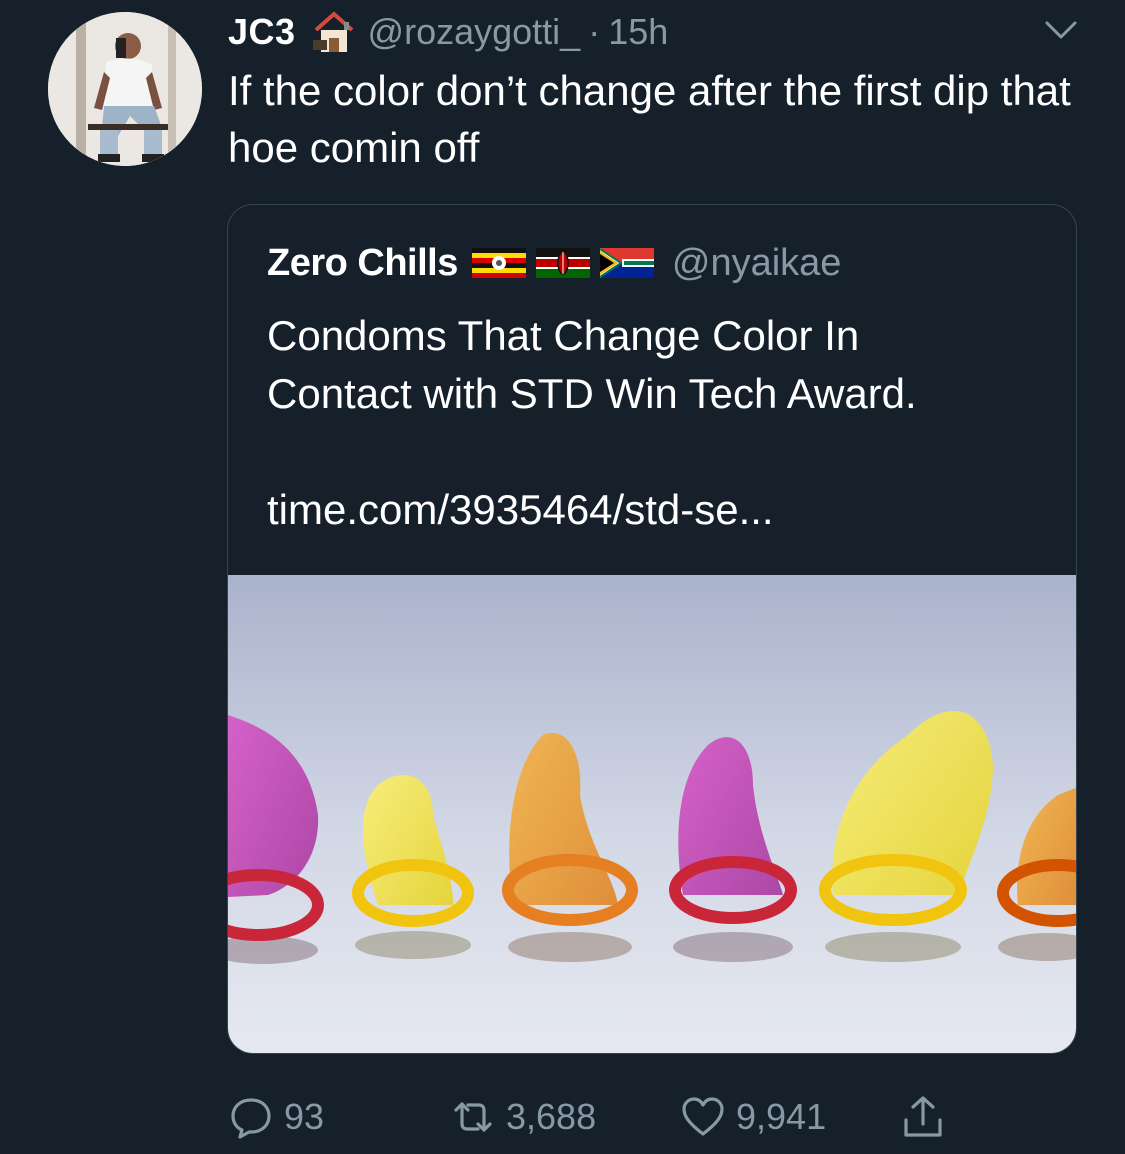 The height and width of the screenshot is (1154, 1125). Describe the element at coordinates (608, 1117) in the screenshot. I see `tweet-actions: 93 3,688 9,941` at that location.